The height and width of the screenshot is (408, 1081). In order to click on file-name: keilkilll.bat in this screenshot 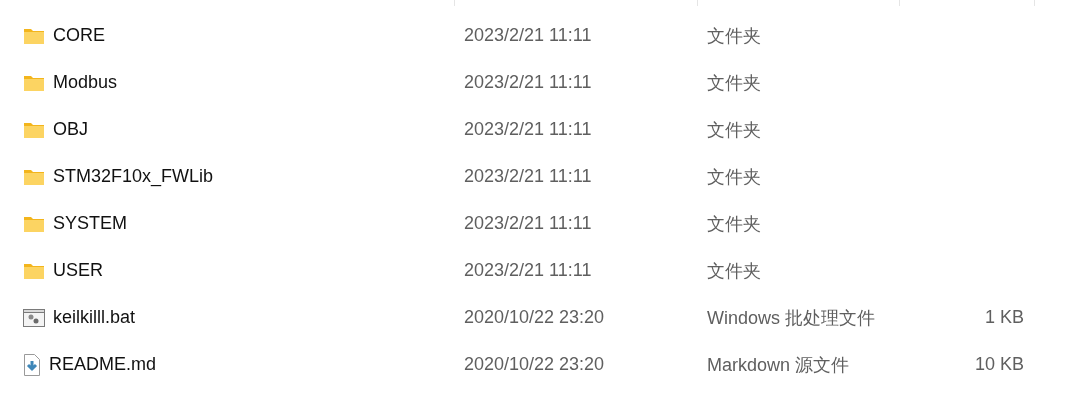, I will do `click(94, 317)`.